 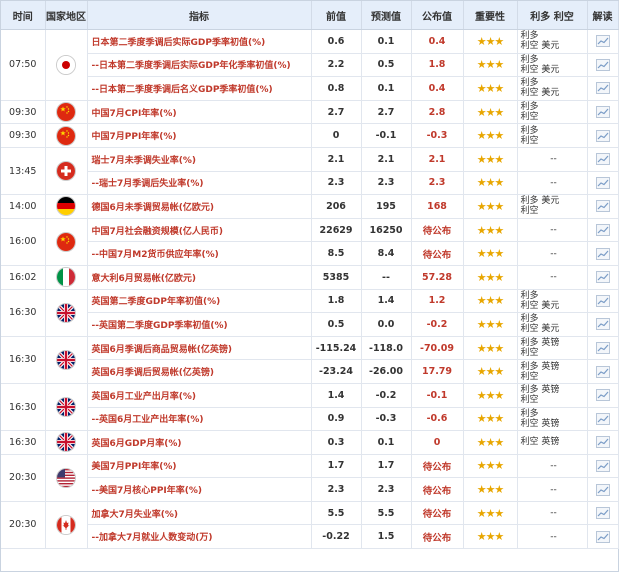 I want to click on forecast-value: 2.7, so click(x=386, y=112).